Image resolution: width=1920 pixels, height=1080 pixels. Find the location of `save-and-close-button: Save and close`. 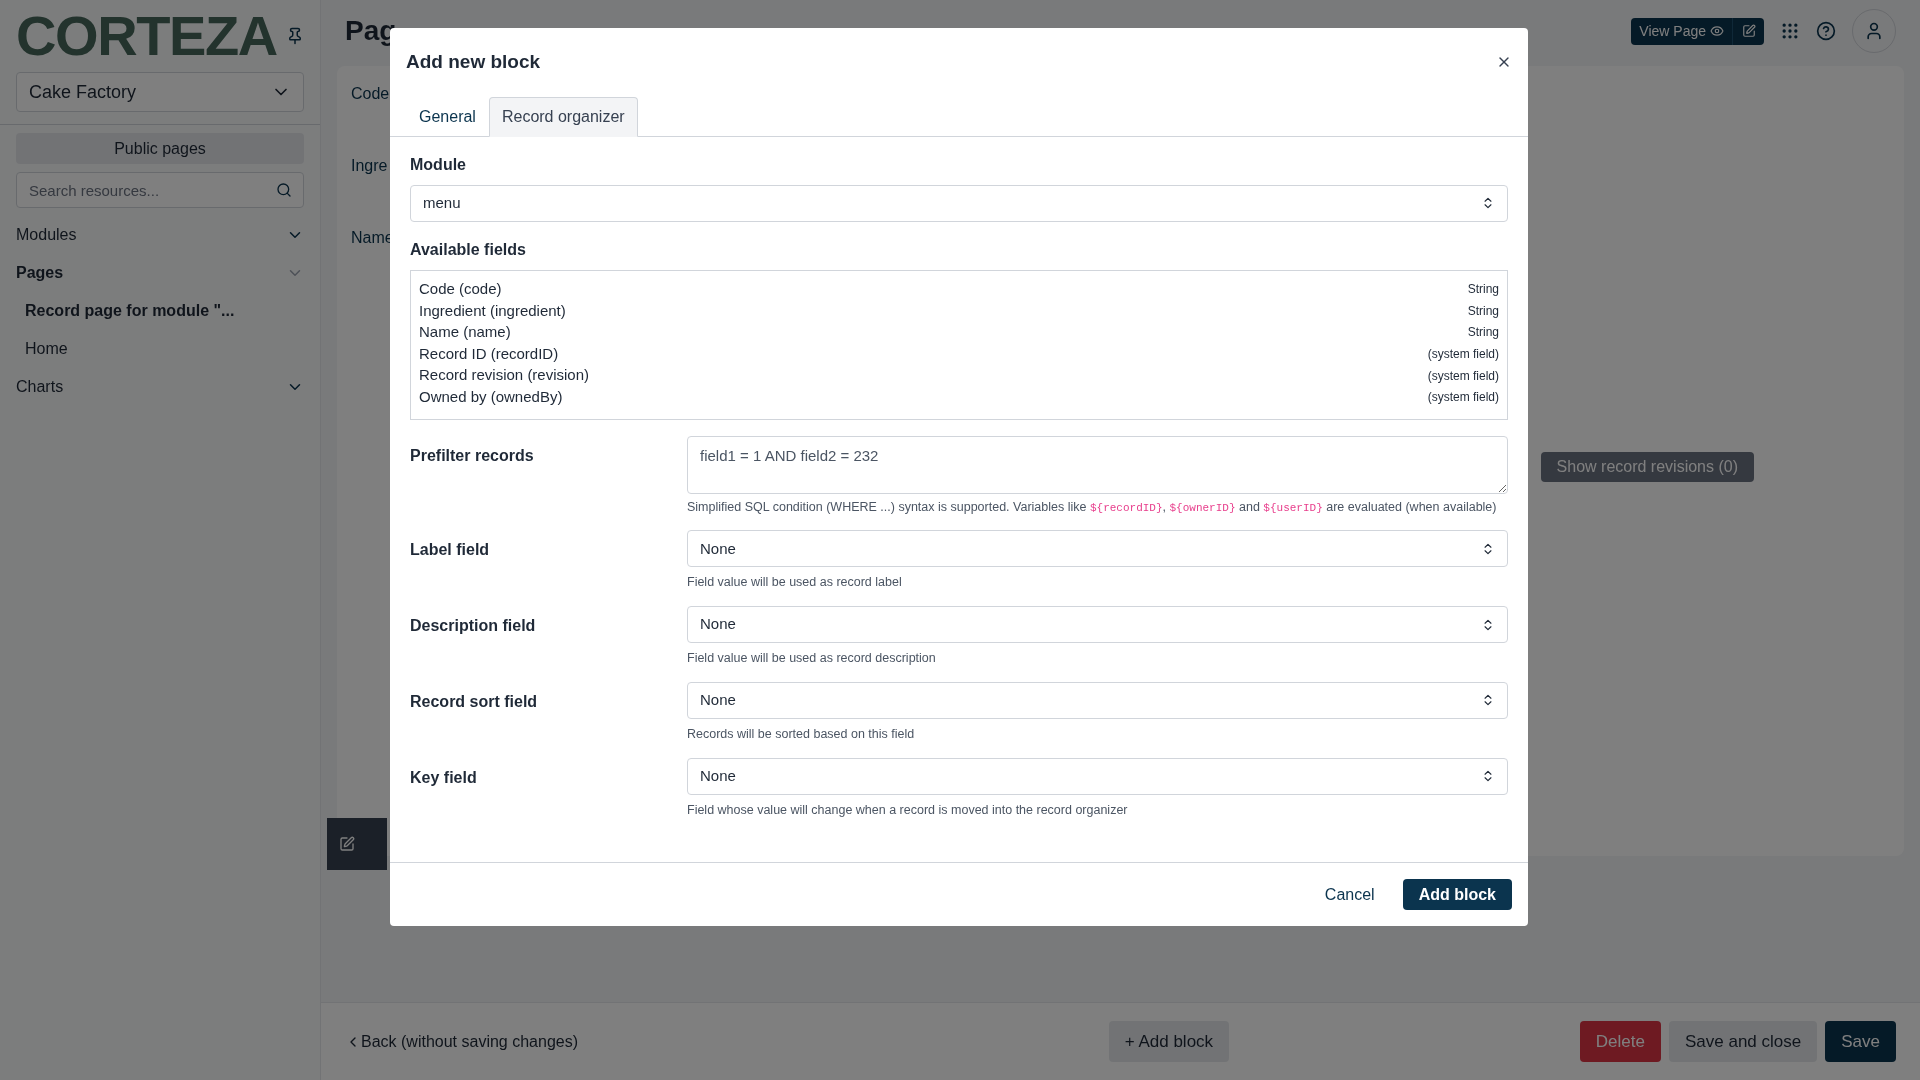

save-and-close-button: Save and close is located at coordinates (1743, 1041).